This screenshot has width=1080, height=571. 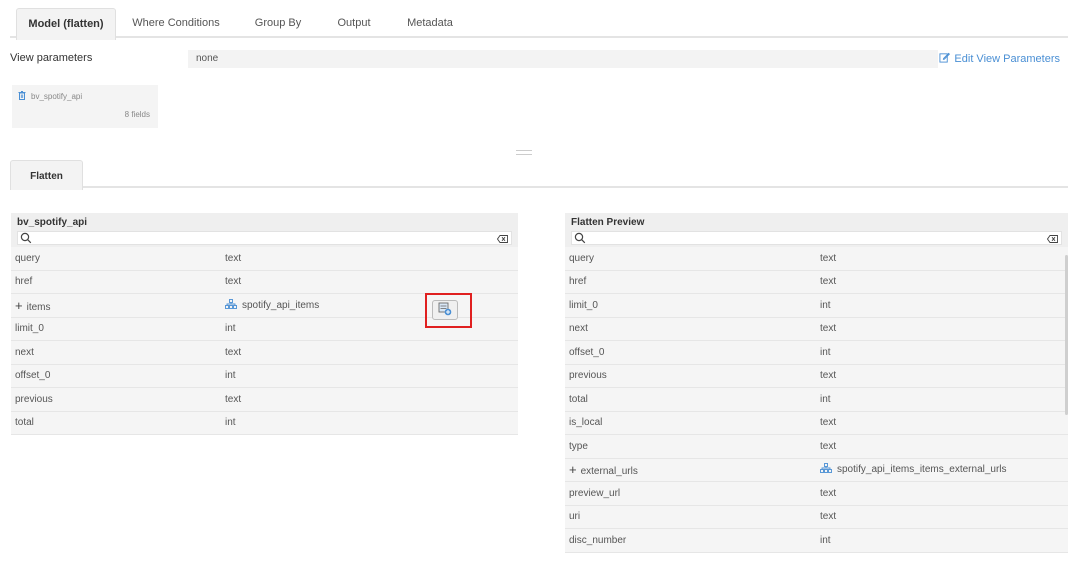 I want to click on preview-row: offset_0 int, so click(x=816, y=353).